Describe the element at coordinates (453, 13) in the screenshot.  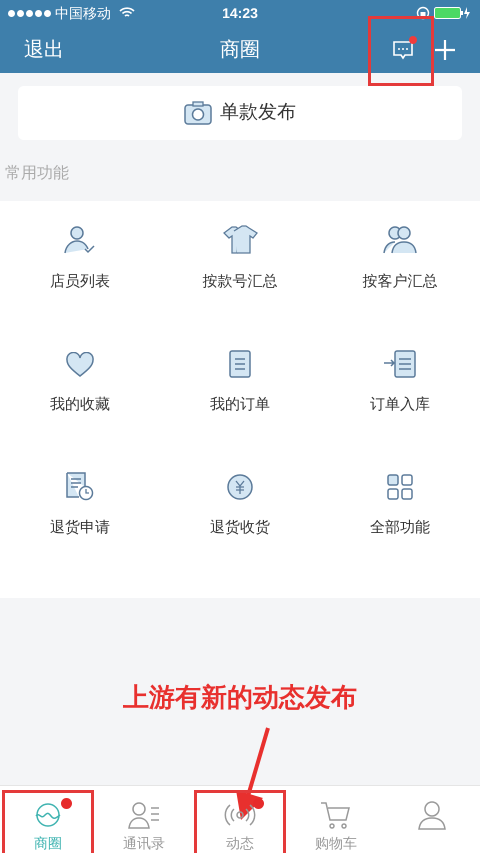
I see `battery-icon` at that location.